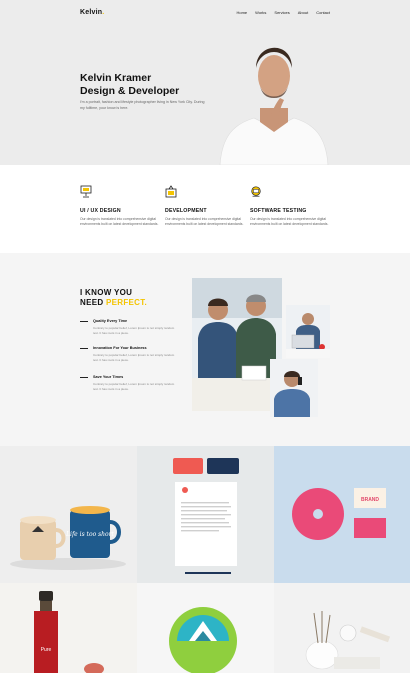 This screenshot has width=410, height=673. What do you see at coordinates (205, 514) in the screenshot?
I see `portfolio-stationery-image` at bounding box center [205, 514].